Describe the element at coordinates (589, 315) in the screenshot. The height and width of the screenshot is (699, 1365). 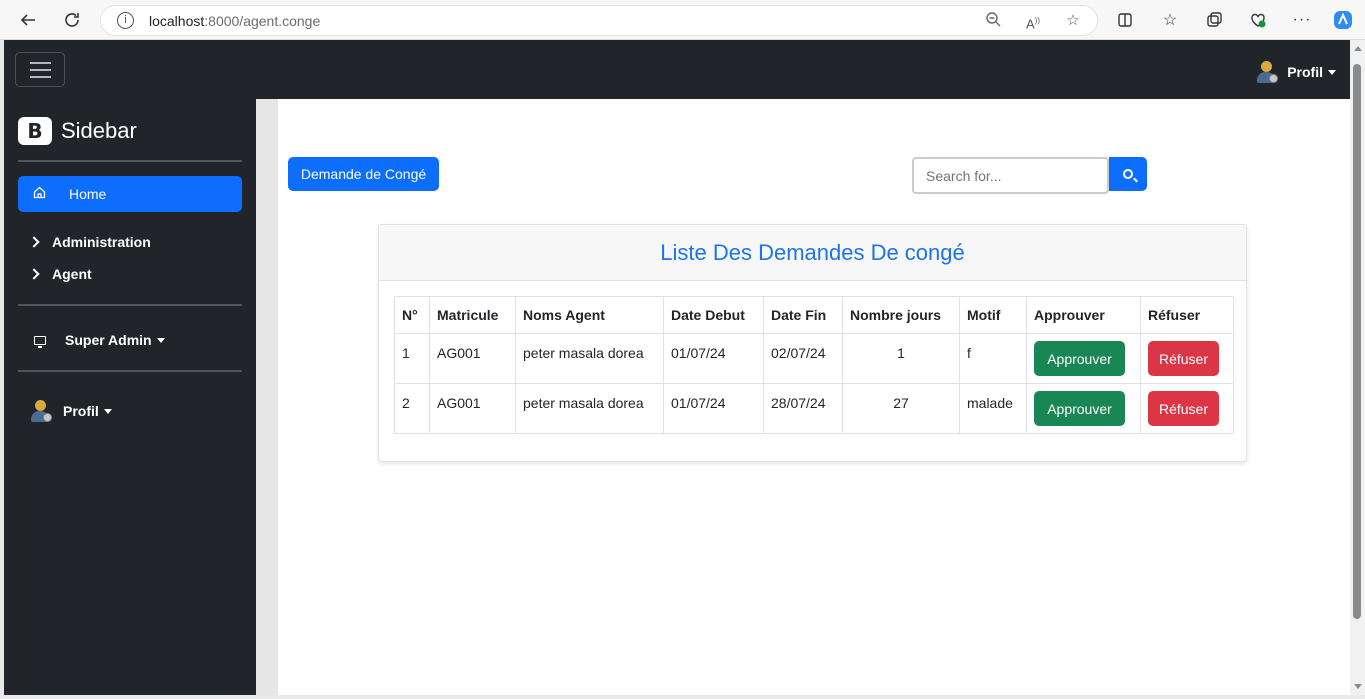
I see `col-header-noms-agent: Noms Agent` at that location.